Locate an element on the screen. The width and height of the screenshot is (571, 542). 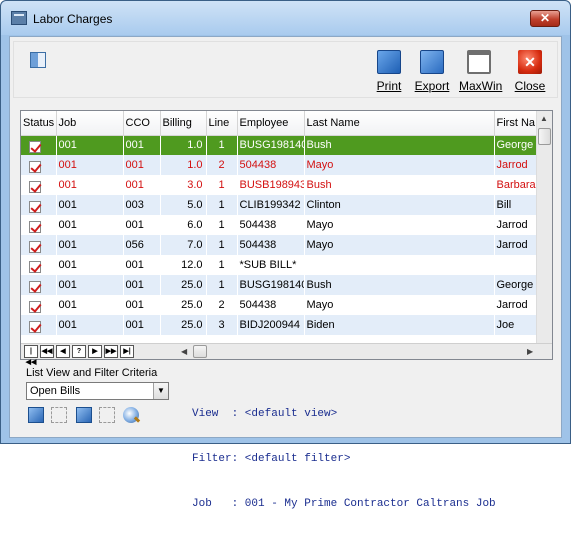
vertical-scrollbar: ▲ is located at coordinates (544, 227).